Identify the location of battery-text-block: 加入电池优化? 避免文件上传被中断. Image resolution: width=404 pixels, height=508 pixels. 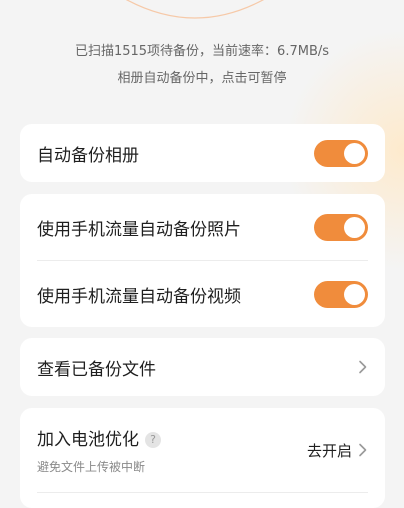
(172, 450).